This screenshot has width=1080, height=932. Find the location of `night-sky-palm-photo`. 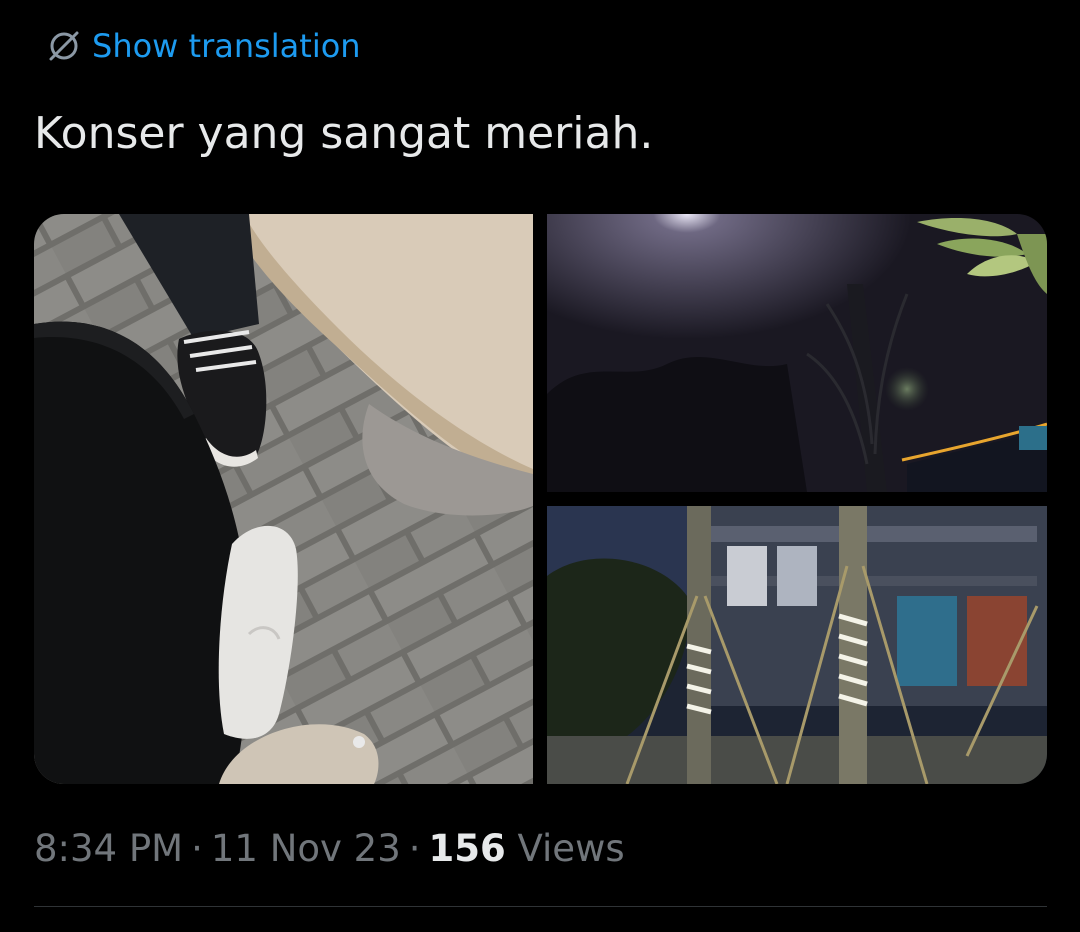

night-sky-palm-photo is located at coordinates (797, 353).